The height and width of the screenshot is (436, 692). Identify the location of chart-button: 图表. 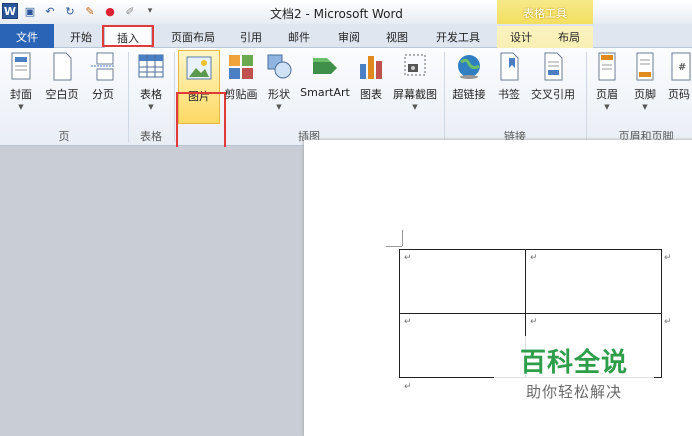
(371, 77).